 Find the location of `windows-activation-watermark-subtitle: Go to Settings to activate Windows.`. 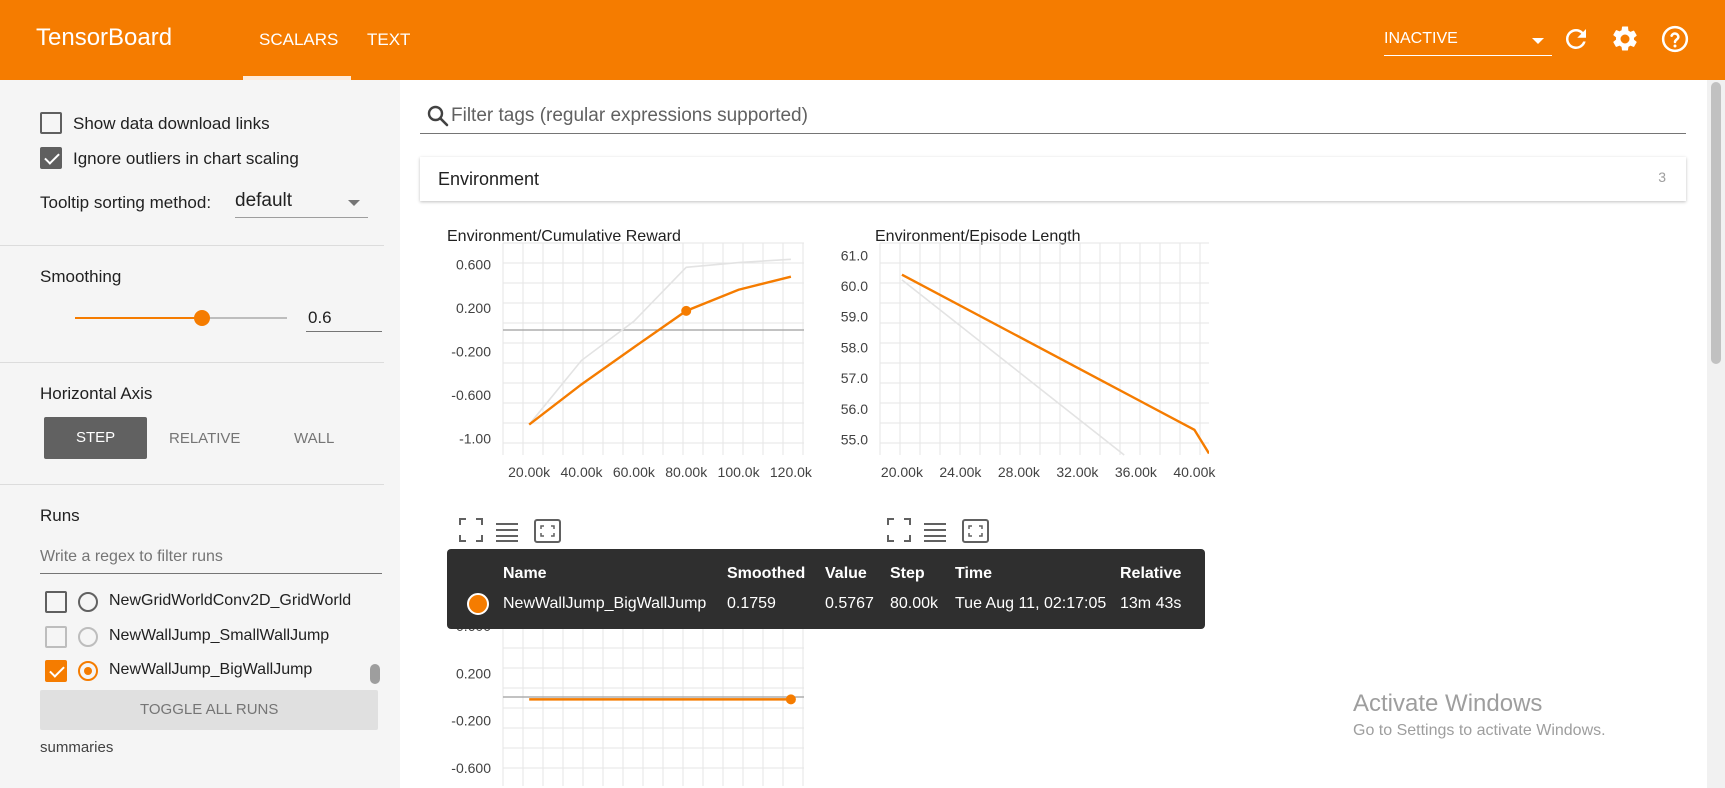

windows-activation-watermark-subtitle: Go to Settings to activate Windows. is located at coordinates (1479, 730).